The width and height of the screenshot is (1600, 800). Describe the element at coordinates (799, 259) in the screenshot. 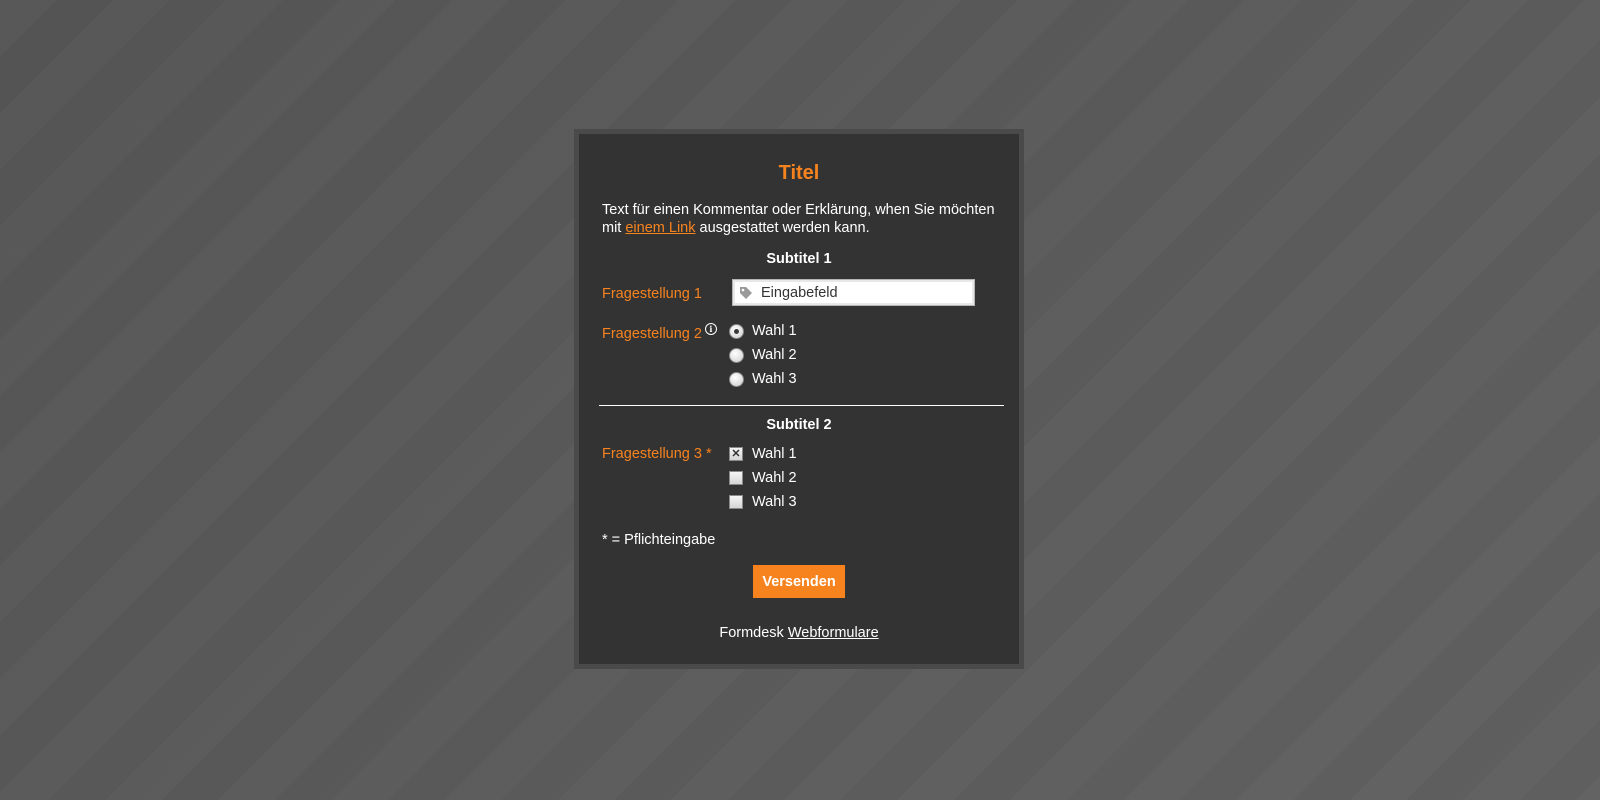

I see `subtitle-1: Subtitel 1` at that location.